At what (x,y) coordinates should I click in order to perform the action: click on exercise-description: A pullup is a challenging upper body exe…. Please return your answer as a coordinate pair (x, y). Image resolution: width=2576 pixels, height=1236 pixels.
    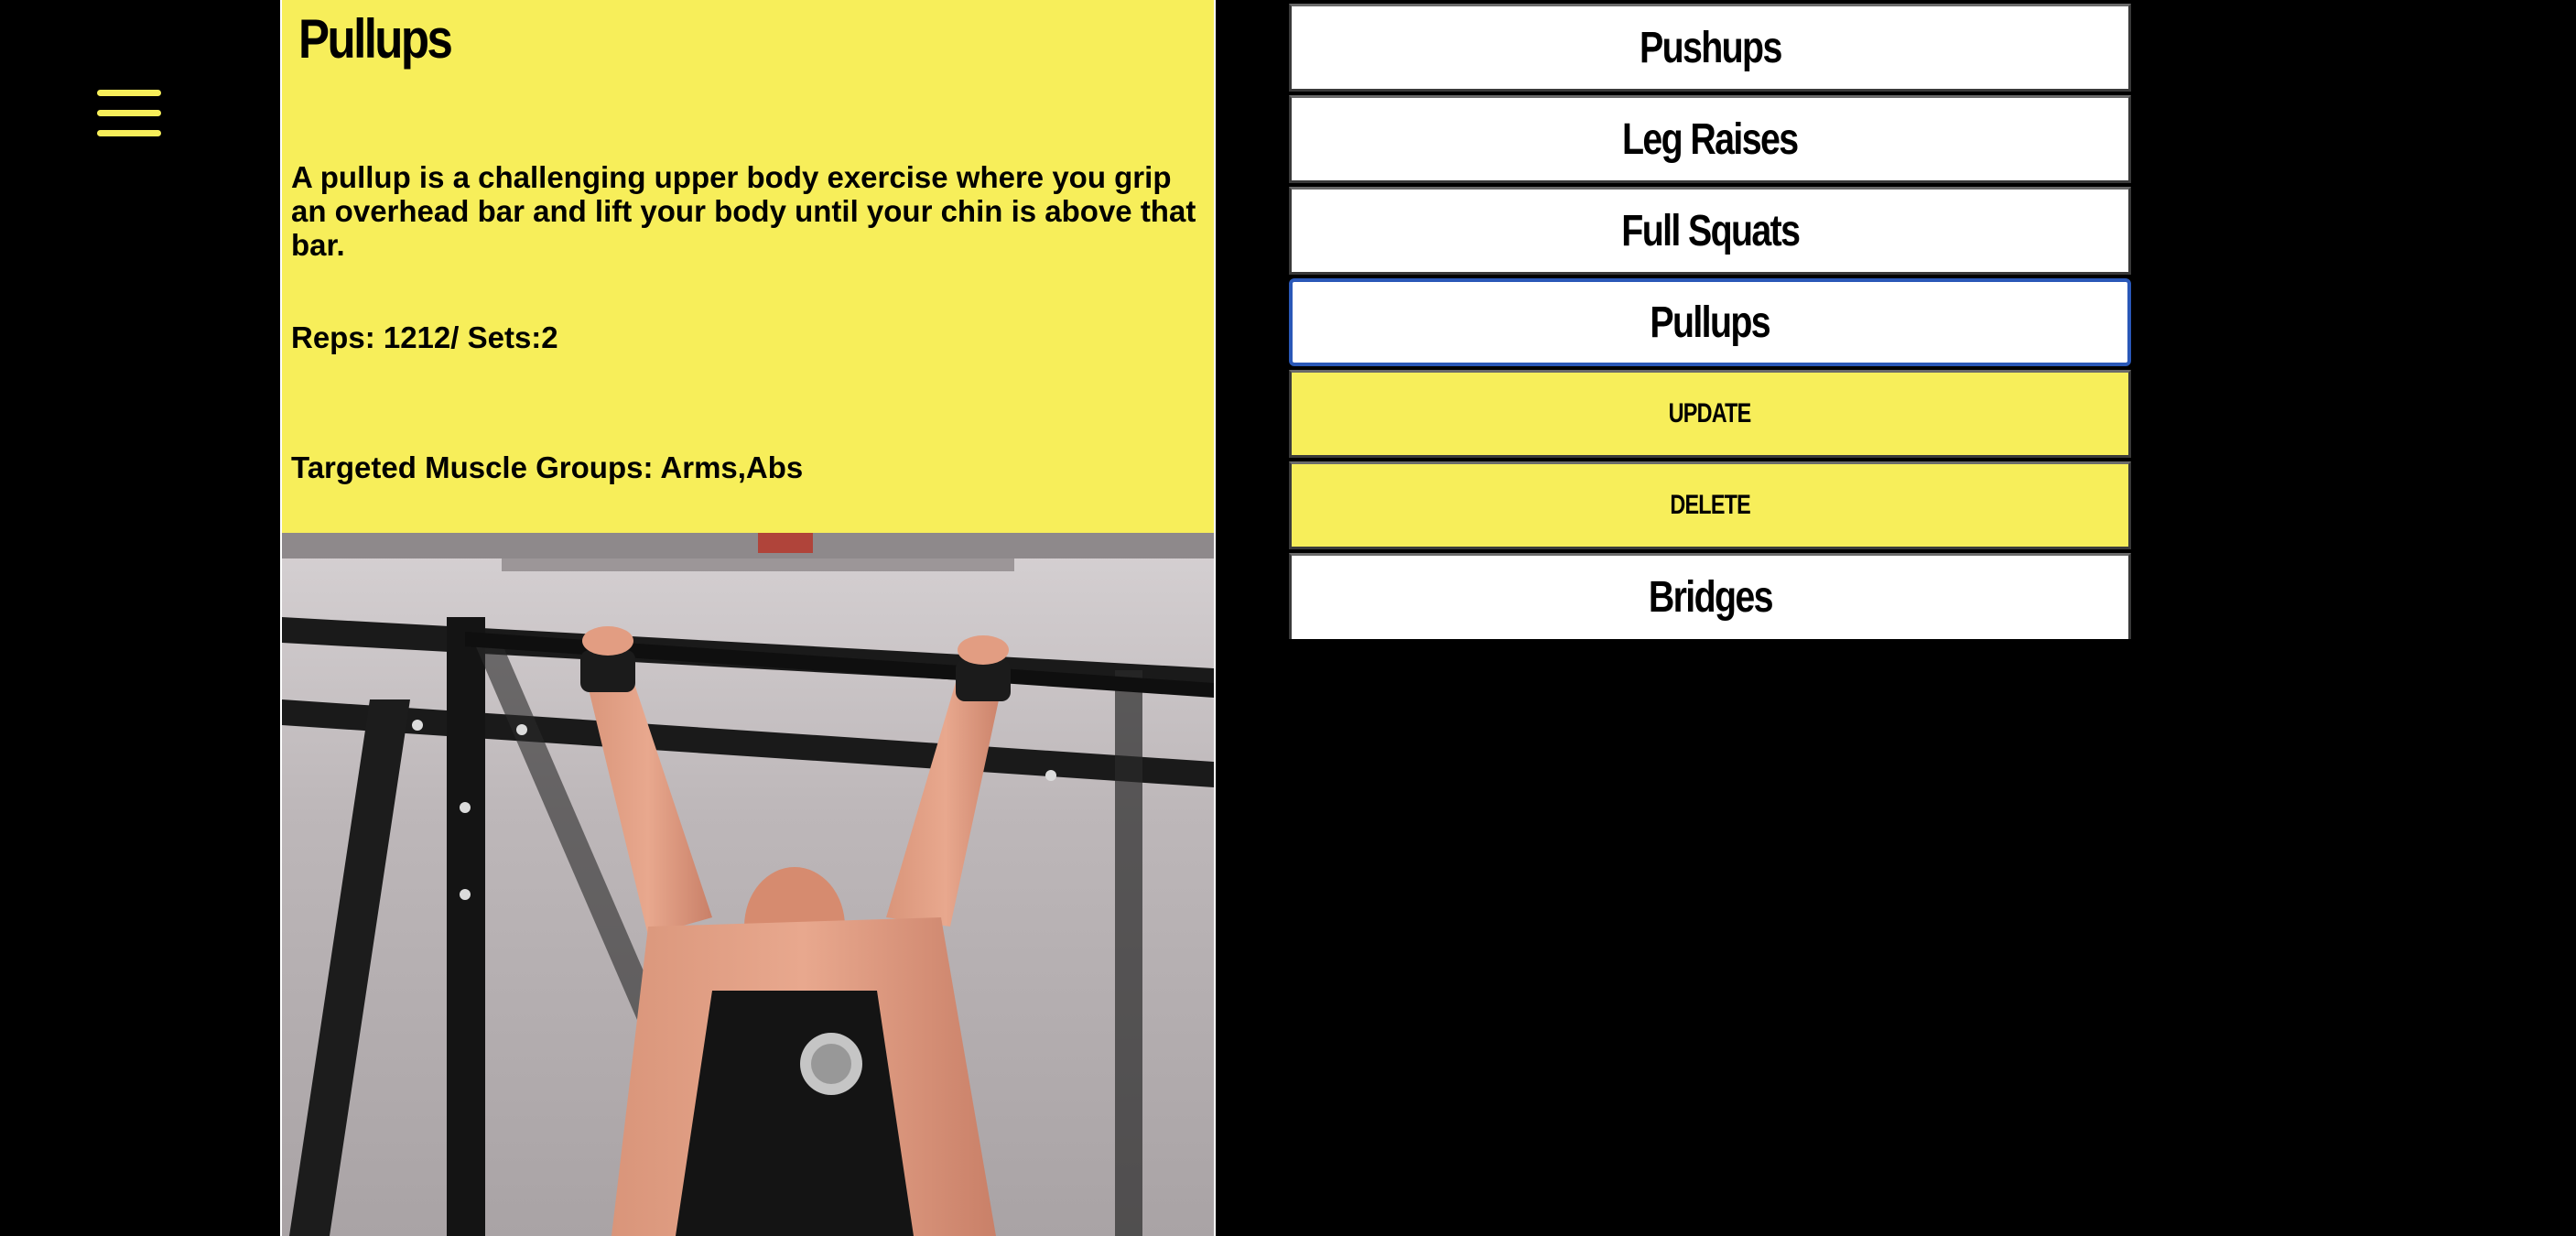
    Looking at the image, I should click on (744, 211).